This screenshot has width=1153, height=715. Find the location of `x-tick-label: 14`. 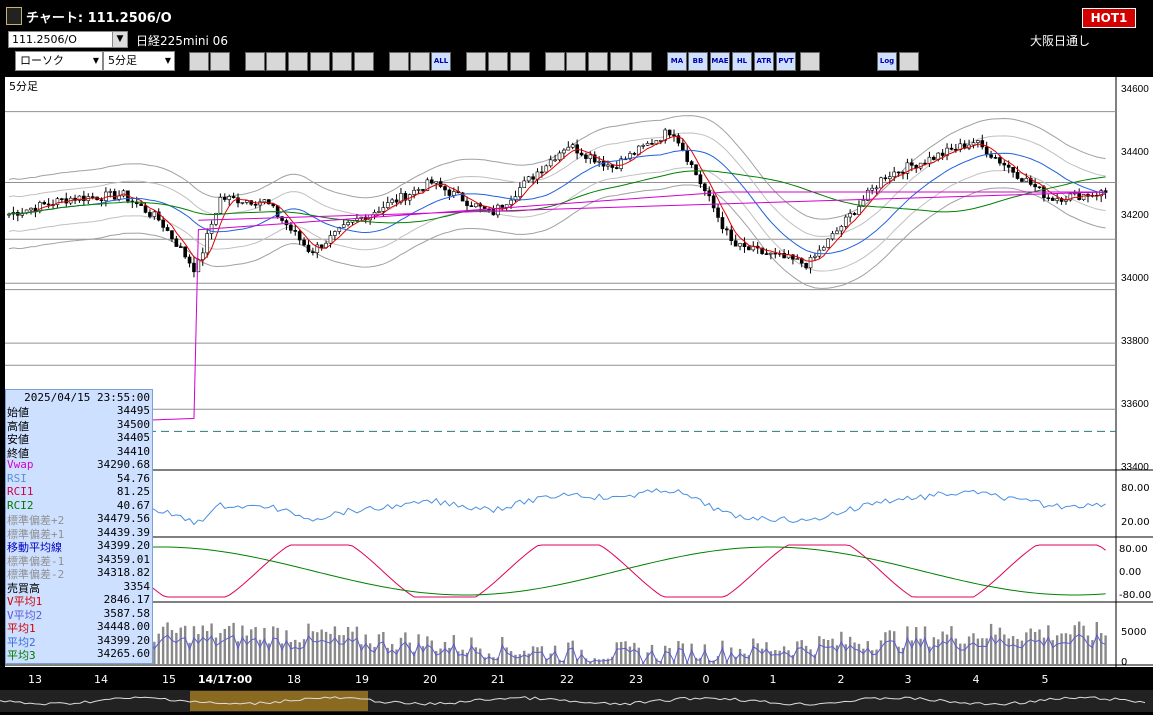

x-tick-label: 14 is located at coordinates (101, 679).